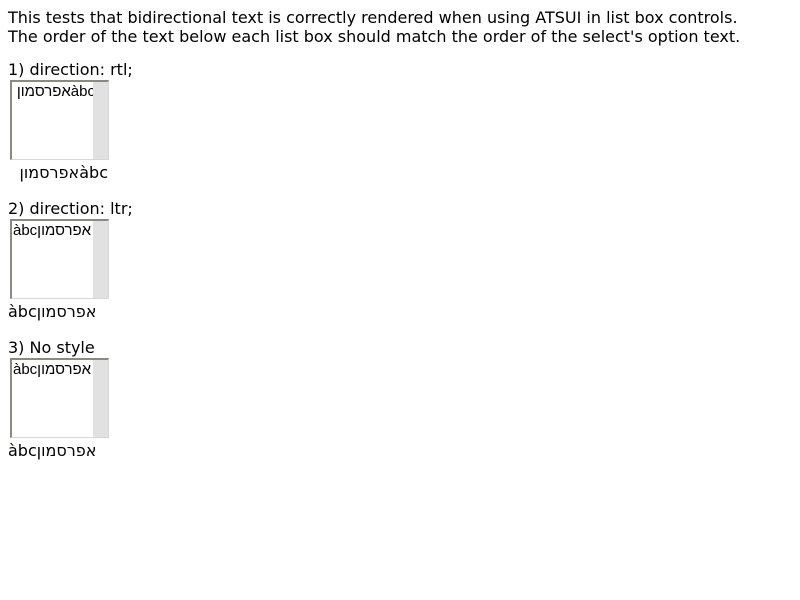 This screenshot has height=600, width=800. What do you see at coordinates (100, 120) in the screenshot?
I see `listbox-rtl-scrollbar` at bounding box center [100, 120].